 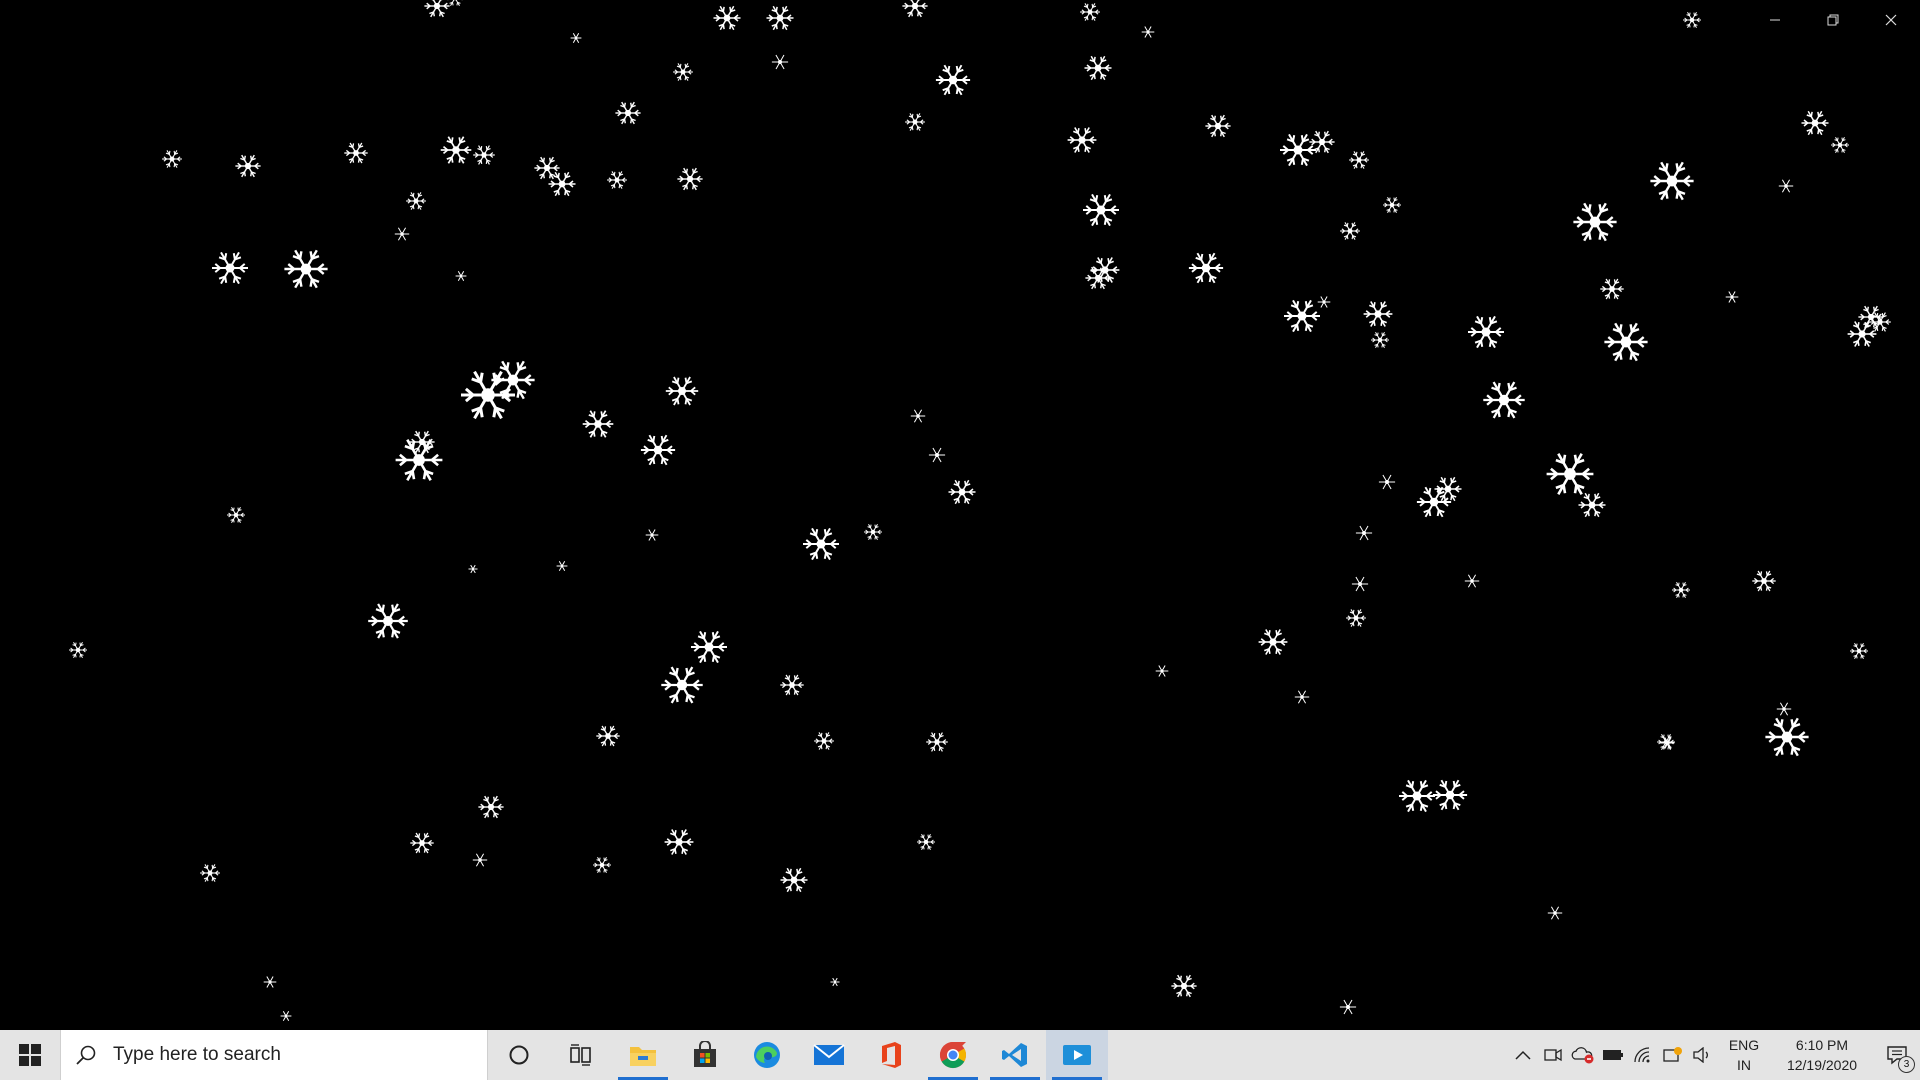 I want to click on taskbar-app-office, so click(x=891, y=1055).